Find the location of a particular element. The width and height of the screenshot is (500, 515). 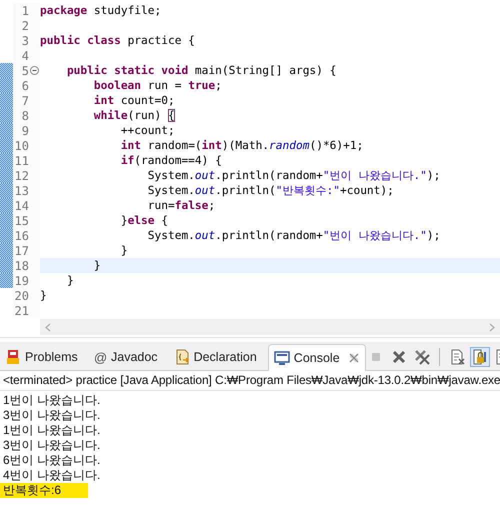

line-number: 2 is located at coordinates (24, 25).